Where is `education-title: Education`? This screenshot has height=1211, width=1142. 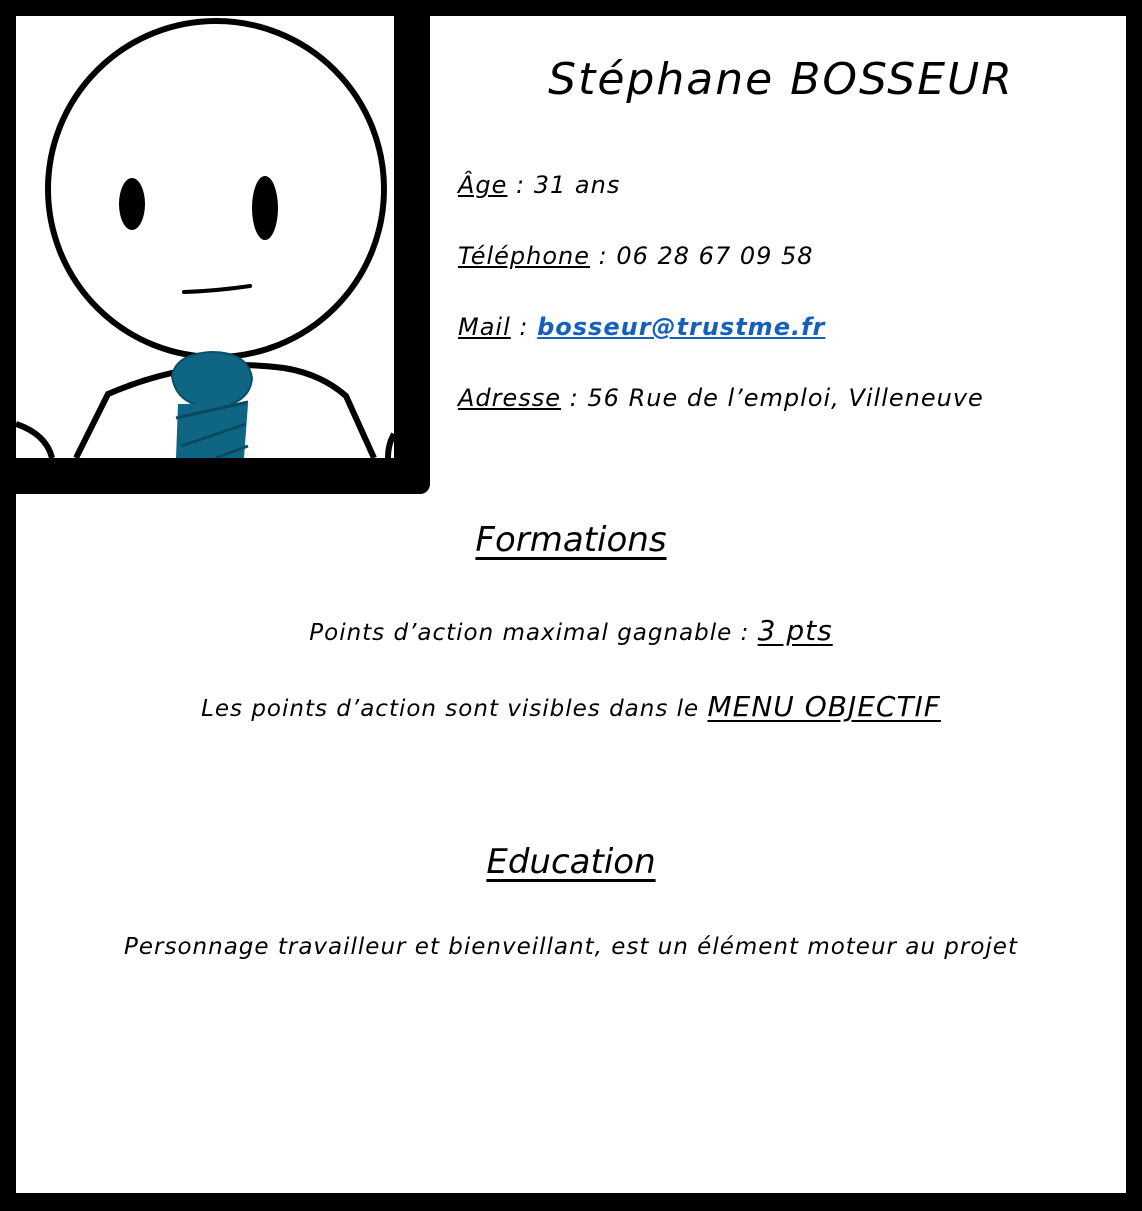
education-title: Education is located at coordinates (571, 862).